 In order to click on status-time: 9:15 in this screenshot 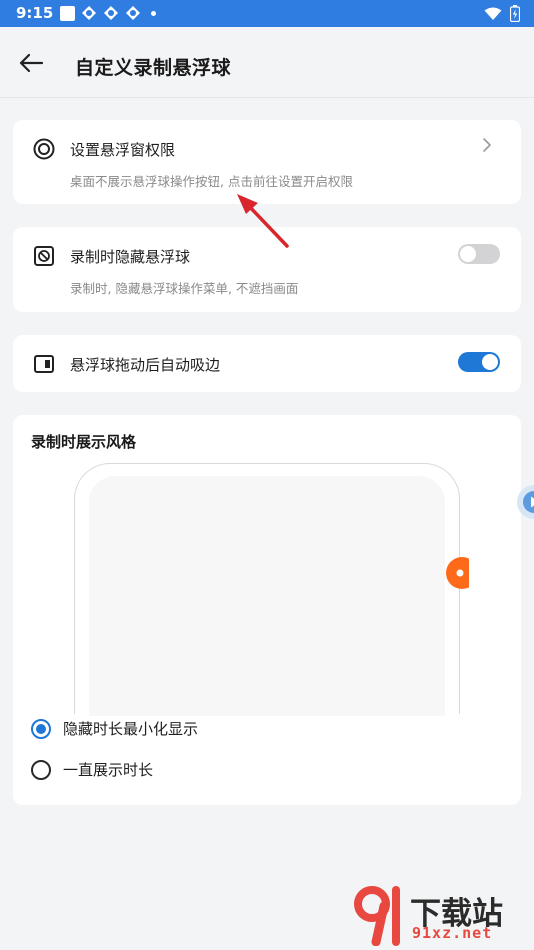, I will do `click(35, 13)`.